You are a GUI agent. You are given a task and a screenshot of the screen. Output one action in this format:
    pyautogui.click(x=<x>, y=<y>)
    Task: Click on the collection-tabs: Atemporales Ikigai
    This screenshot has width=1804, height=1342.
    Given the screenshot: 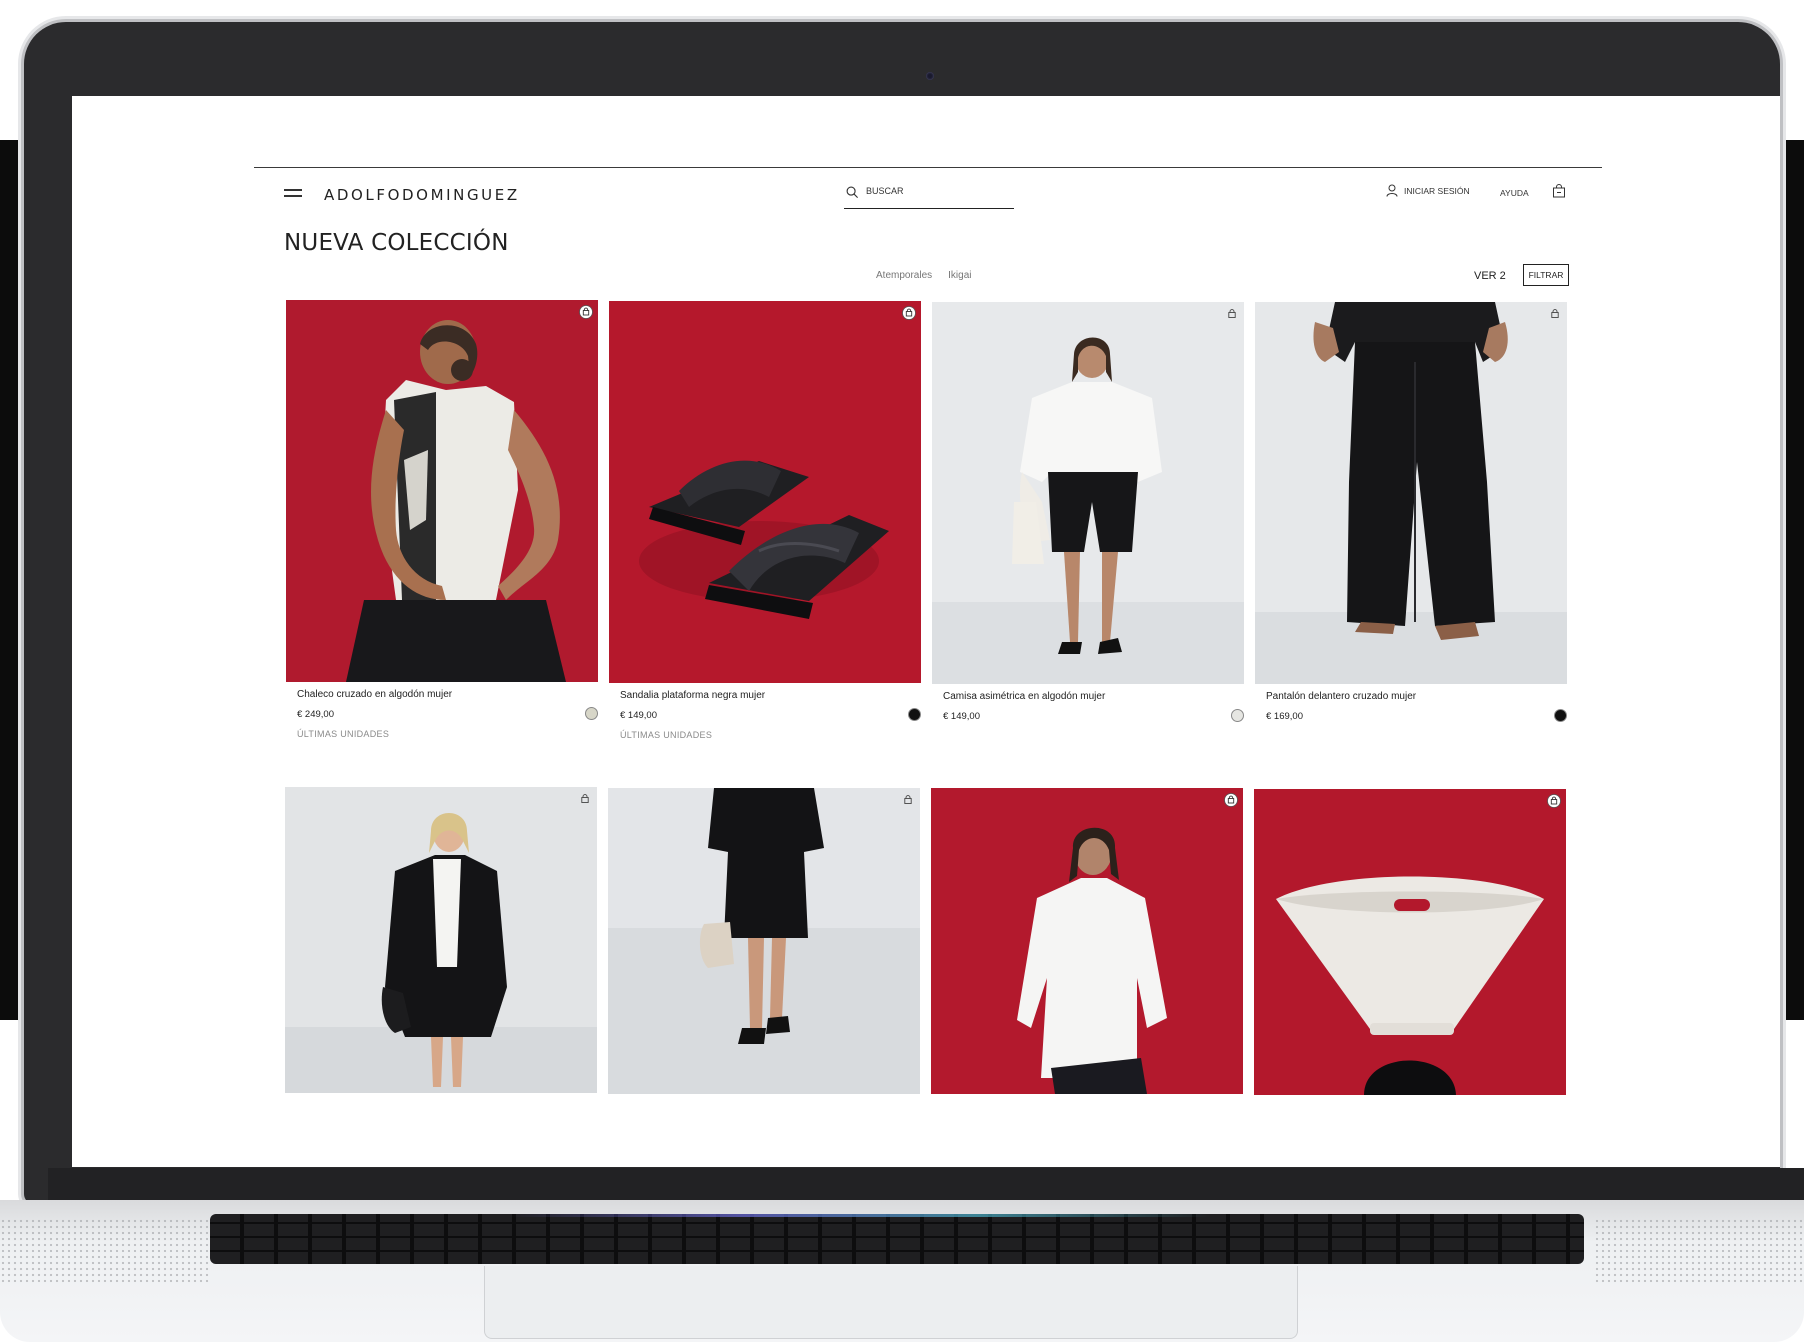 What is the action you would take?
    pyautogui.click(x=924, y=275)
    